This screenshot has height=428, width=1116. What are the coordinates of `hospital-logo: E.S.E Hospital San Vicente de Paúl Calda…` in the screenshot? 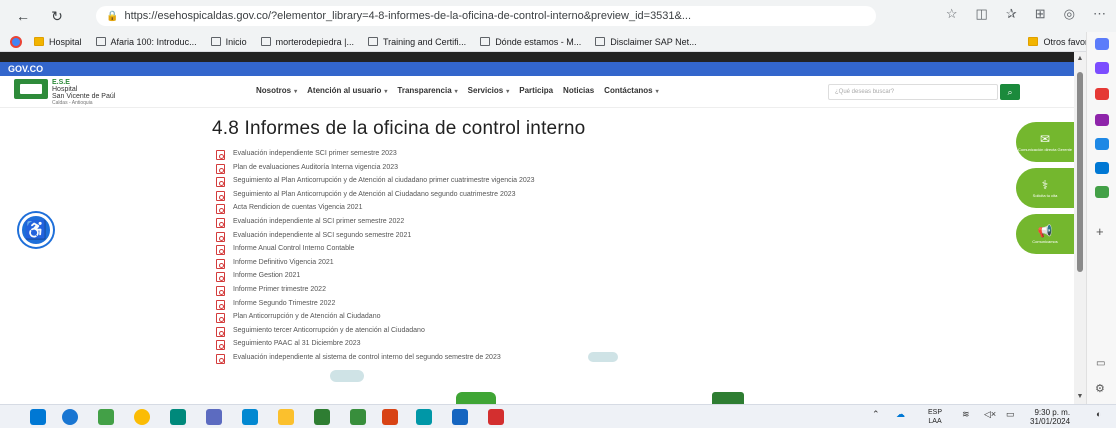 It's located at (64, 93).